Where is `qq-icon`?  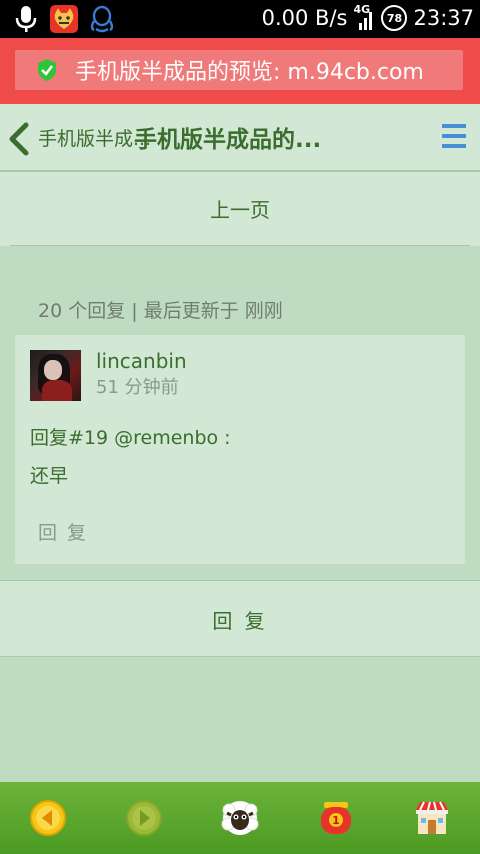
qq-icon is located at coordinates (102, 19).